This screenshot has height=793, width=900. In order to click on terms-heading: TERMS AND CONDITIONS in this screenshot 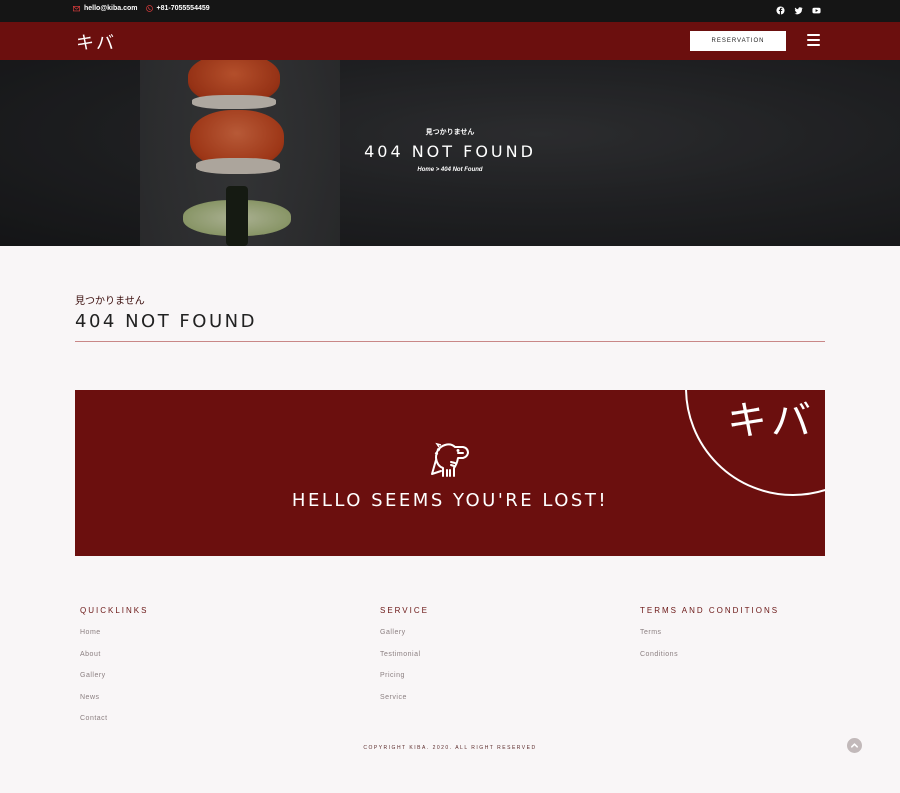, I will do `click(710, 610)`.